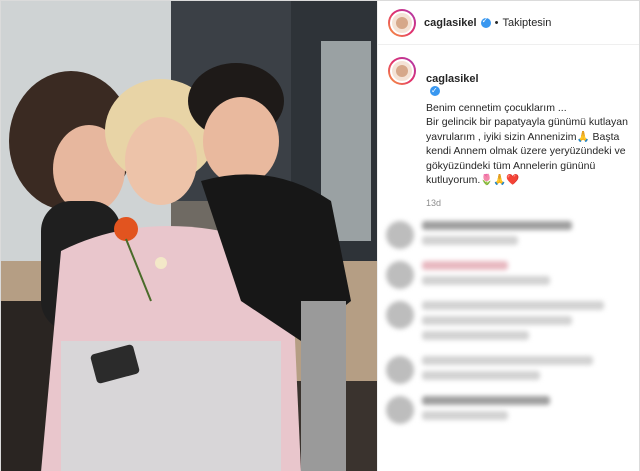  I want to click on caption-avatar, so click(402, 71).